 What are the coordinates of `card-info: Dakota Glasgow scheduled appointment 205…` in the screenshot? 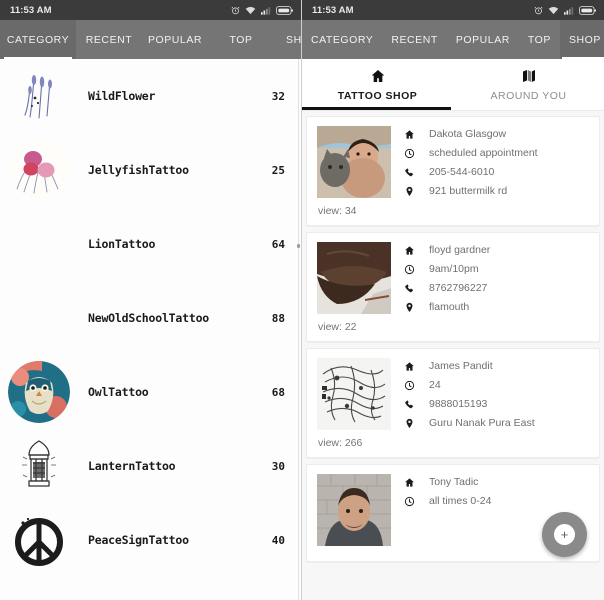 It's located at (496, 171).